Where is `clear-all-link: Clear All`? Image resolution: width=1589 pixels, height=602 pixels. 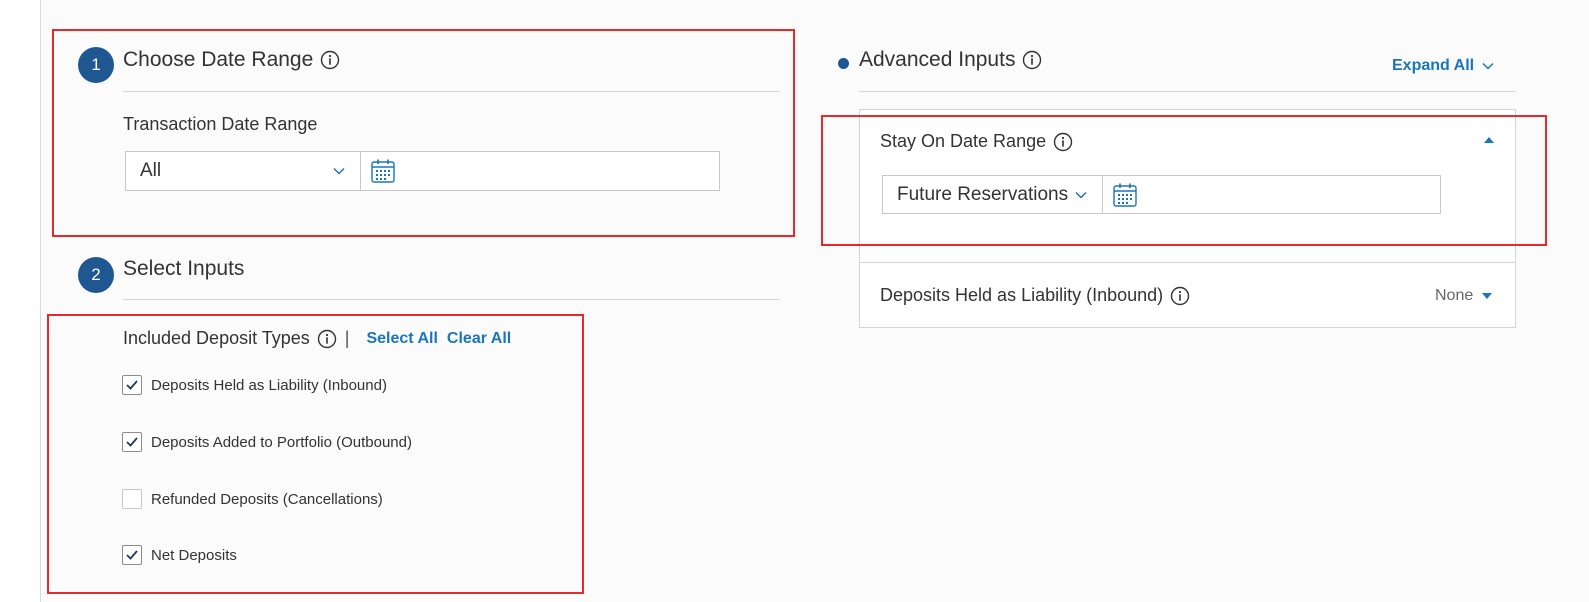
clear-all-link: Clear All is located at coordinates (479, 339).